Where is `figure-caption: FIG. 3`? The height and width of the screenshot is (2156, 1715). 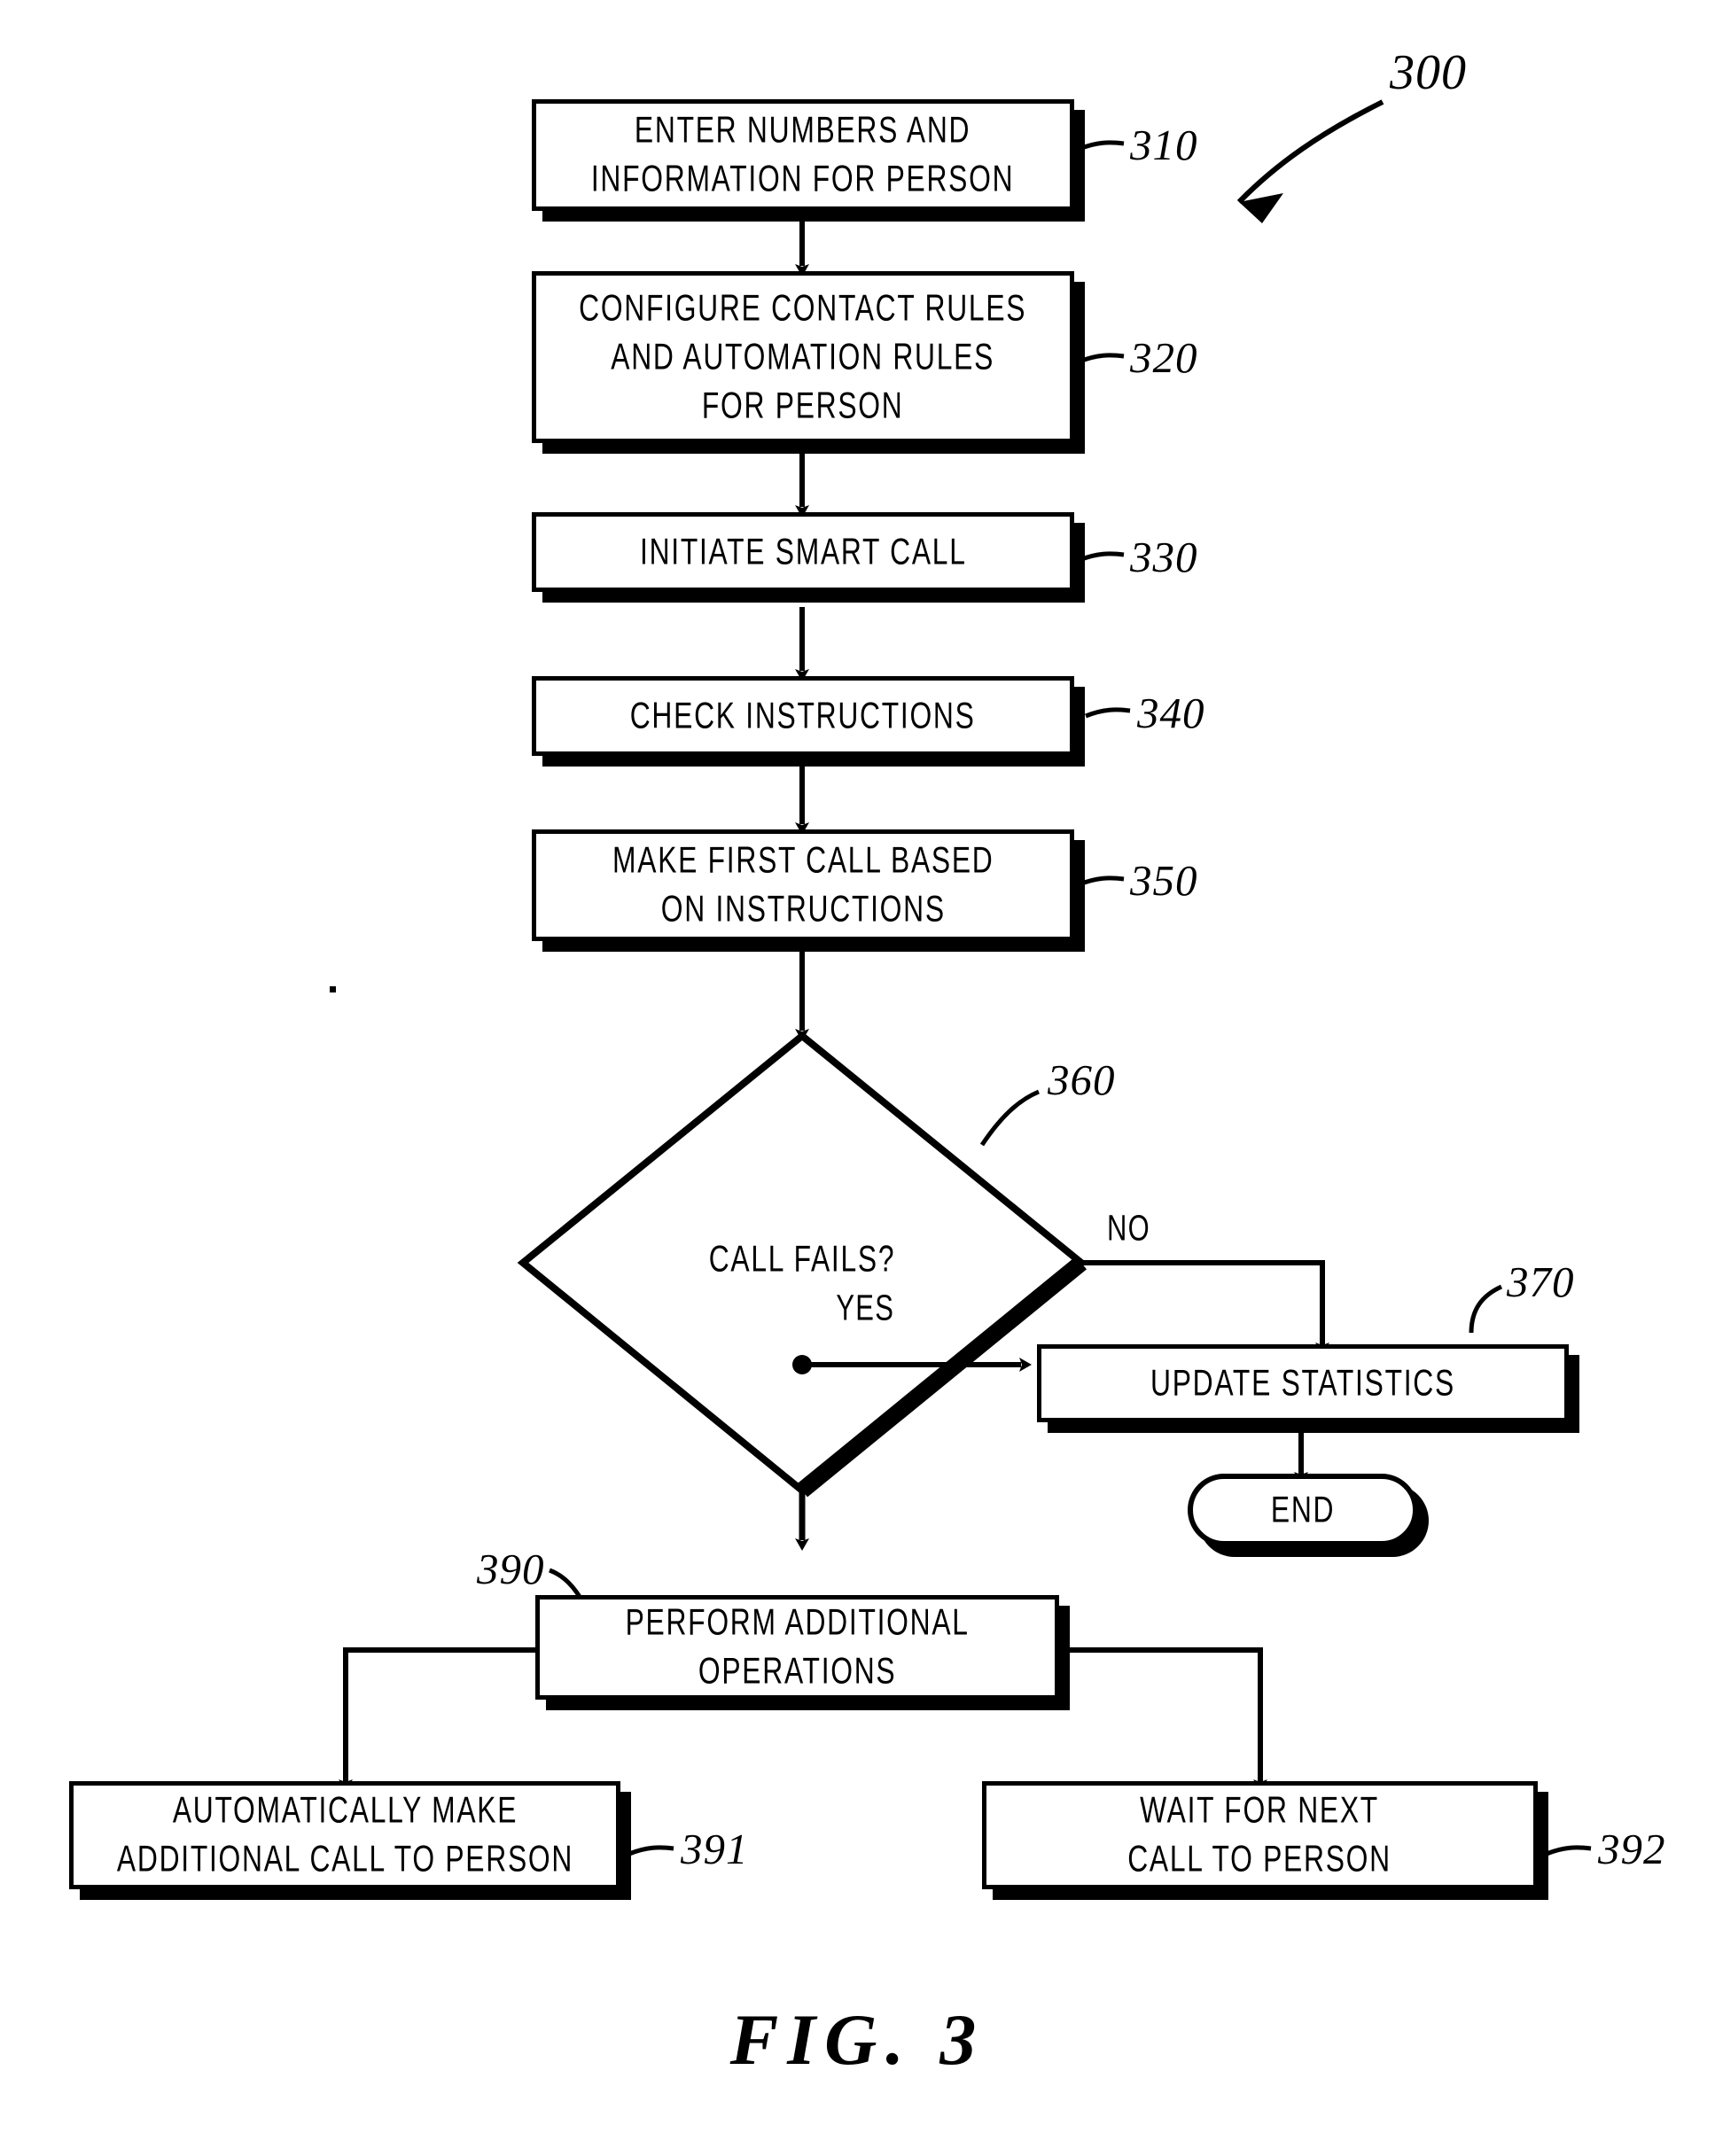 figure-caption: FIG. 3 is located at coordinates (858, 2039).